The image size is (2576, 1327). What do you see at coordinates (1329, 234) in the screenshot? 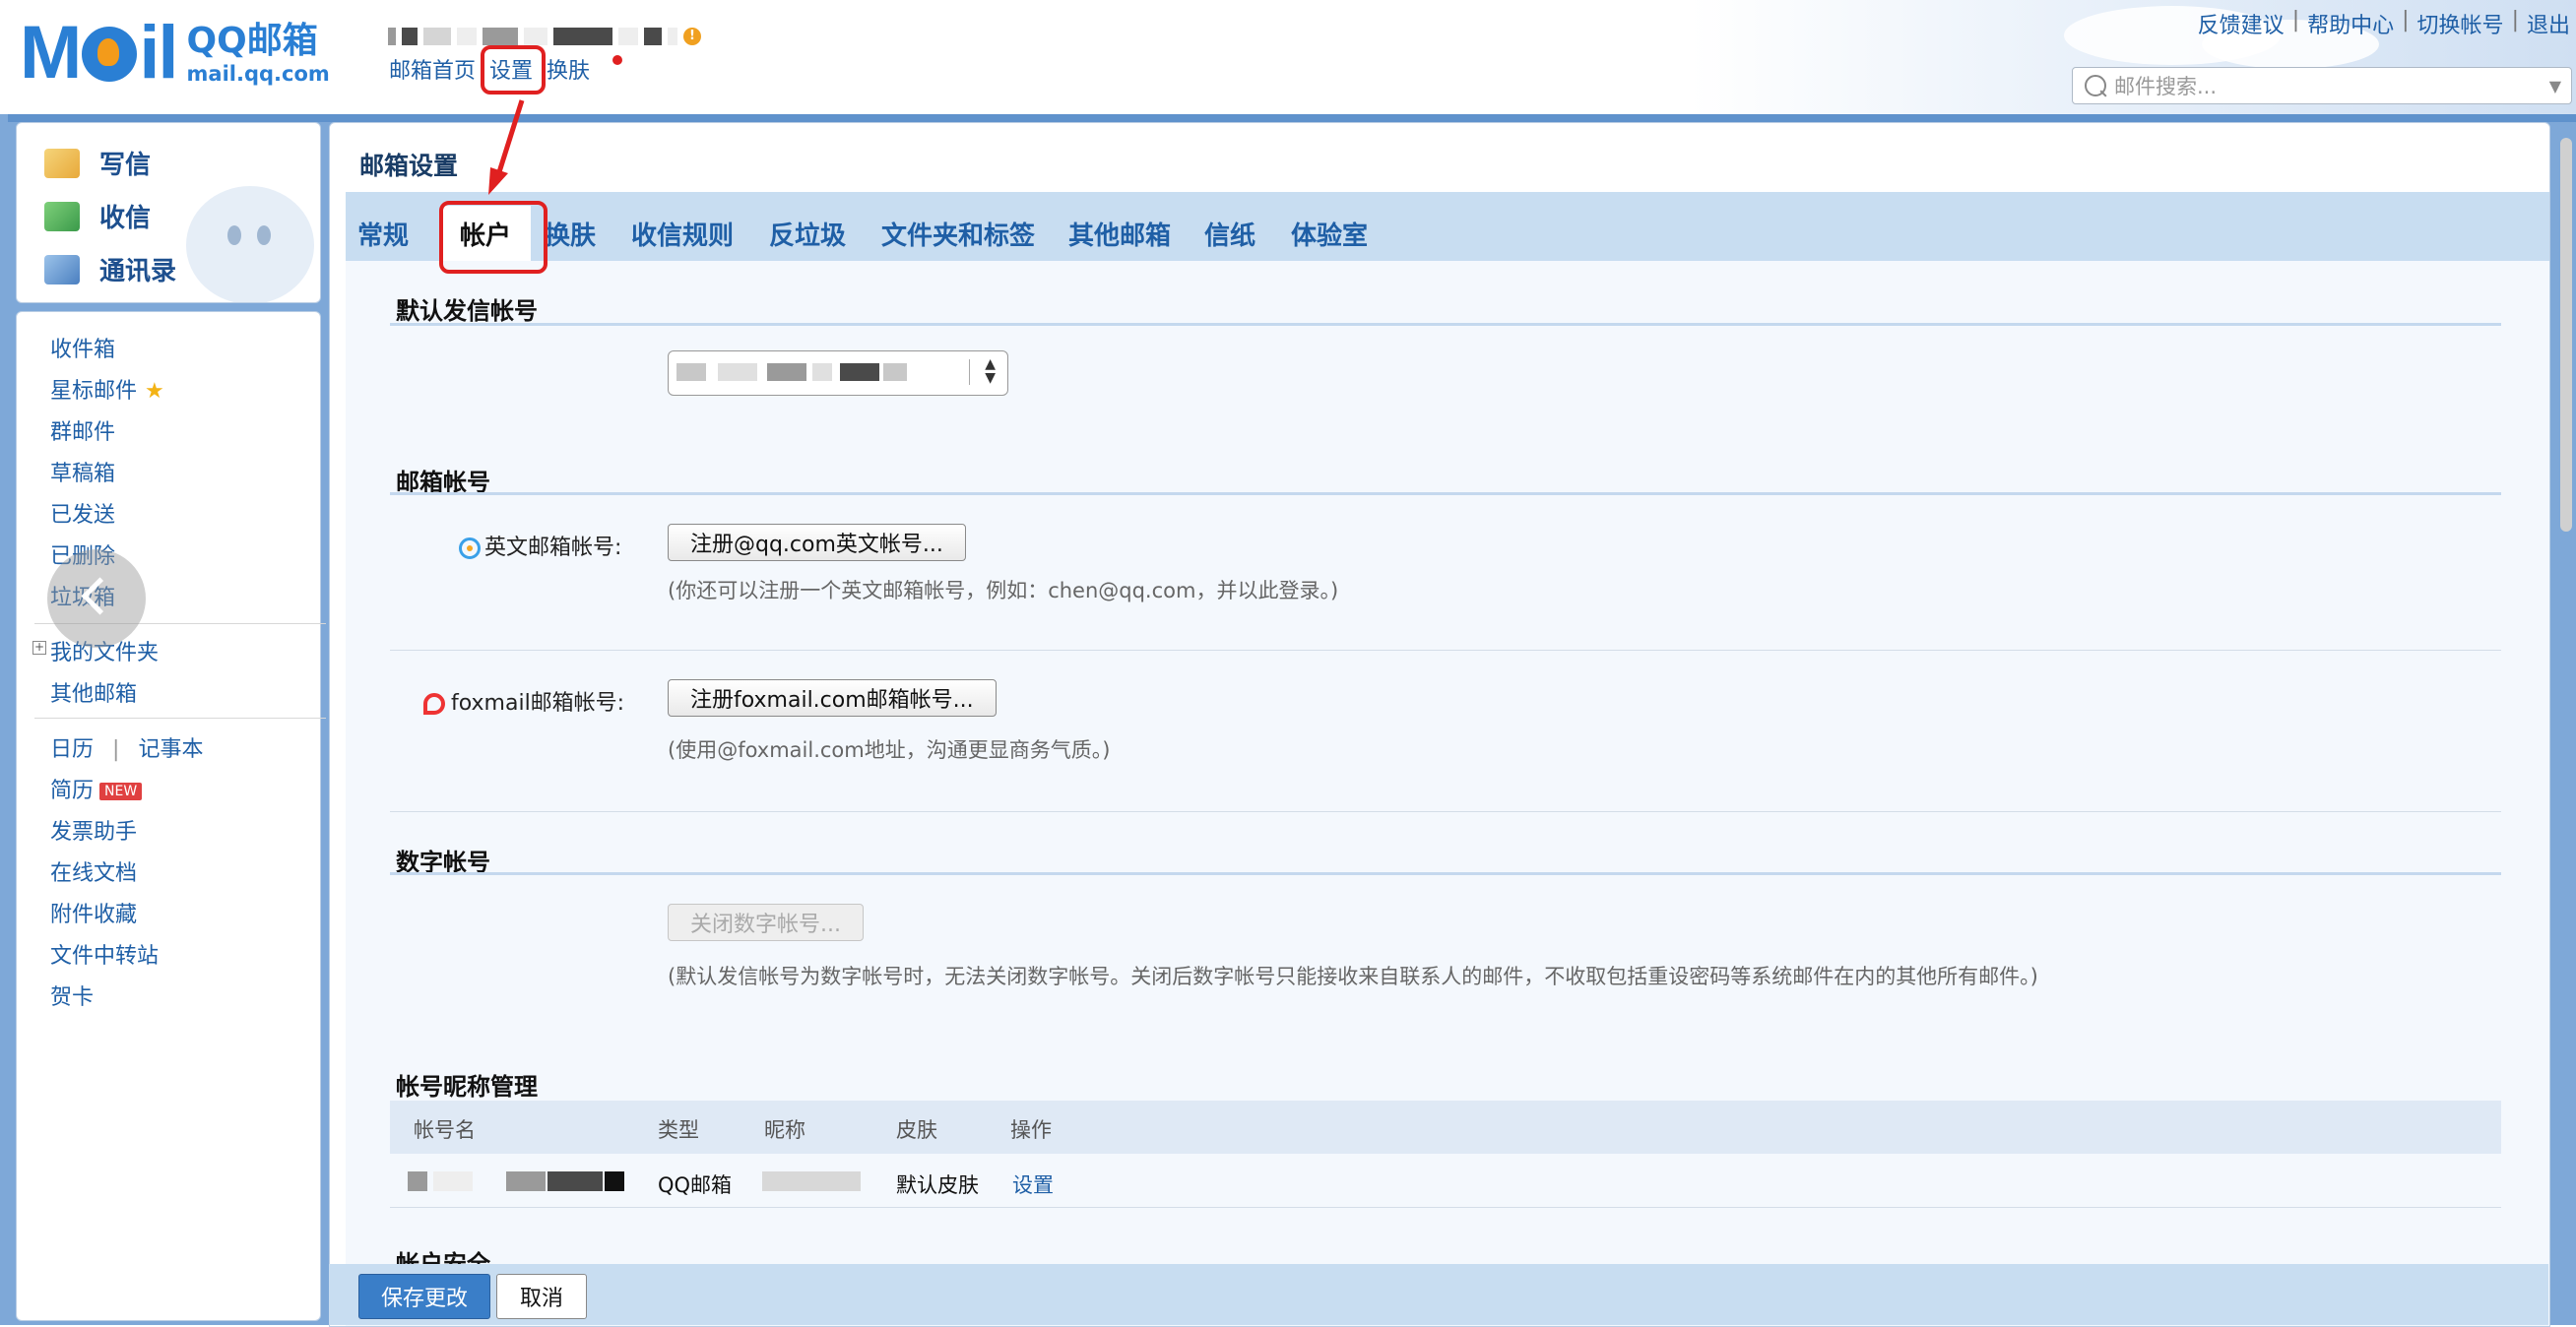
I see `tab-lab: 体验室` at bounding box center [1329, 234].